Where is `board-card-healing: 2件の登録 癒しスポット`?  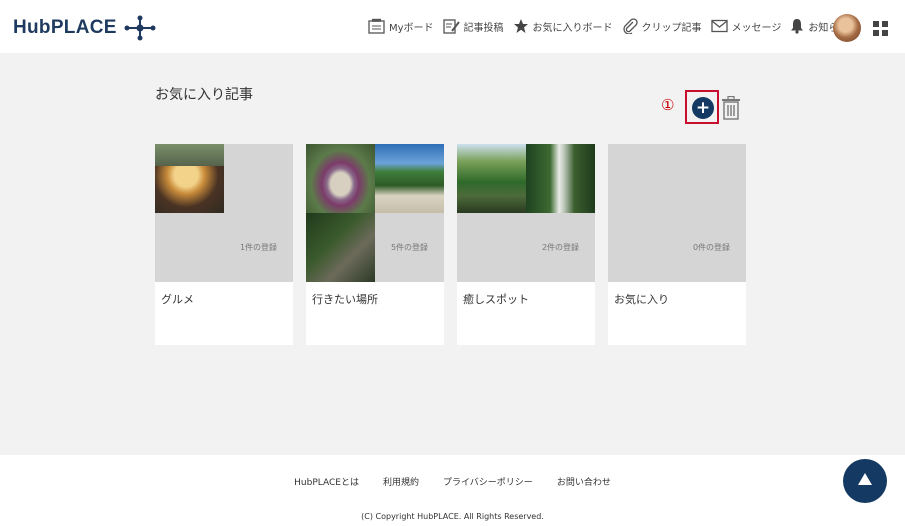 board-card-healing: 2件の登録 癒しスポット is located at coordinates (526, 244).